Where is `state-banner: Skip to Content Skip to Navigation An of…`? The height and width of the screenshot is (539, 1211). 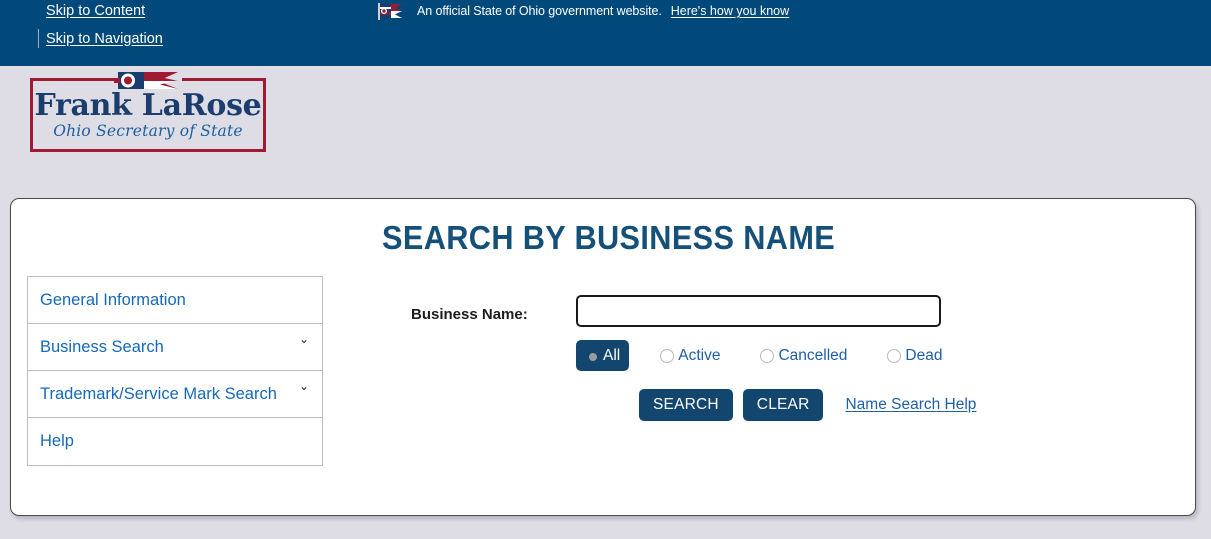
state-banner: Skip to Content Skip to Navigation An of… is located at coordinates (605, 33).